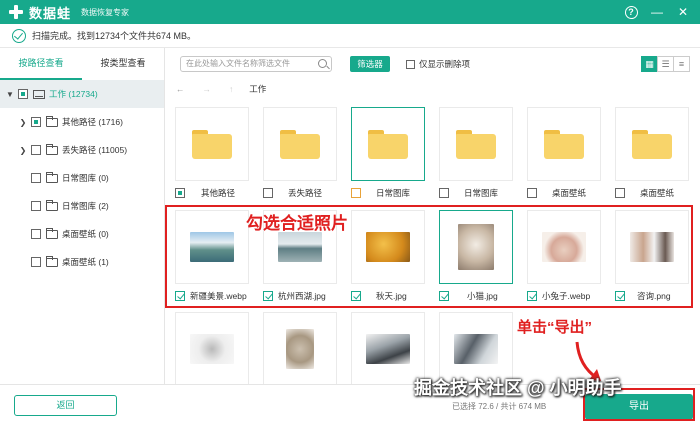 This screenshot has width=700, height=422. I want to click on stone-thumbnail, so click(300, 349).